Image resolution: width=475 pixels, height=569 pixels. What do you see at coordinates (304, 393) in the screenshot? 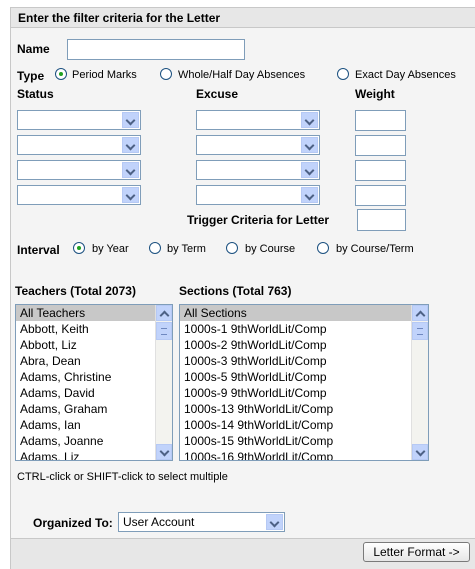
I see `list-item: 1000s-9 9thWorldLit/Comp` at bounding box center [304, 393].